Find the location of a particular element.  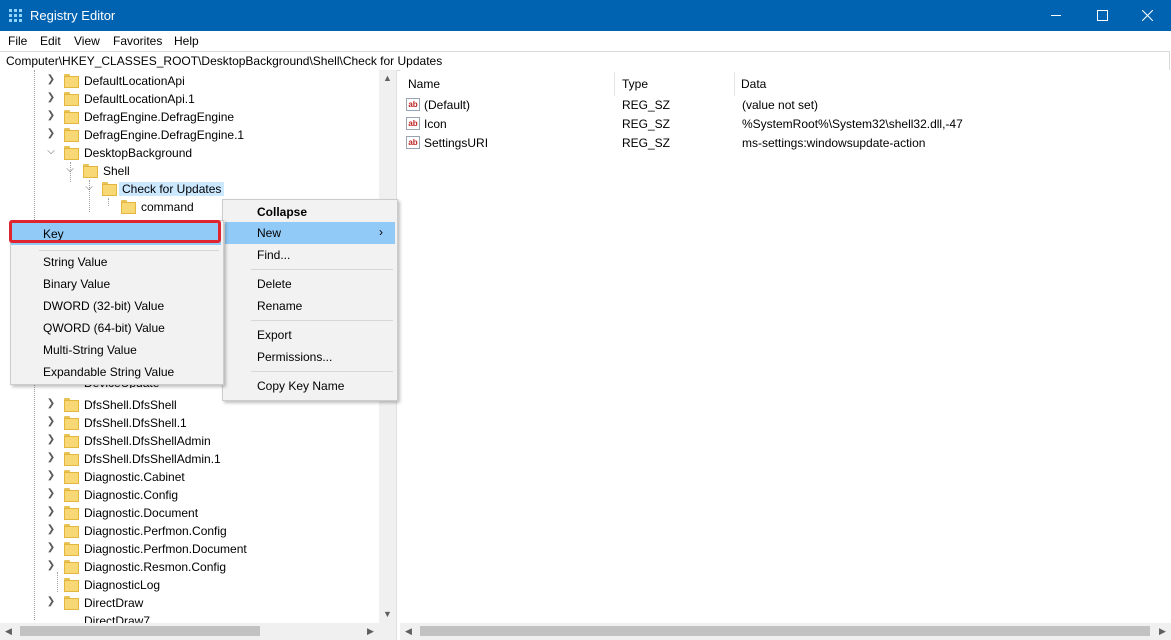

values-horizontal-scrollbar: ◀ ▶ is located at coordinates (785, 631).